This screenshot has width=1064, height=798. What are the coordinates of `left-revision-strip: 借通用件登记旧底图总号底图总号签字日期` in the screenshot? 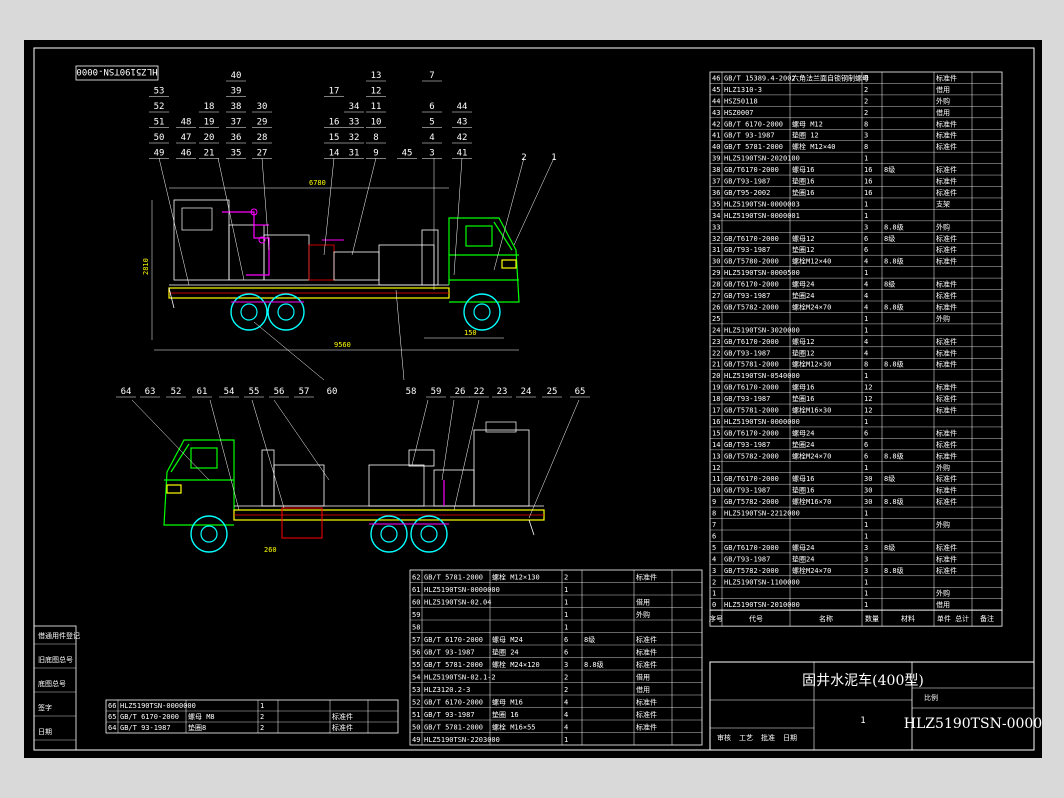 It's located at (56, 688).